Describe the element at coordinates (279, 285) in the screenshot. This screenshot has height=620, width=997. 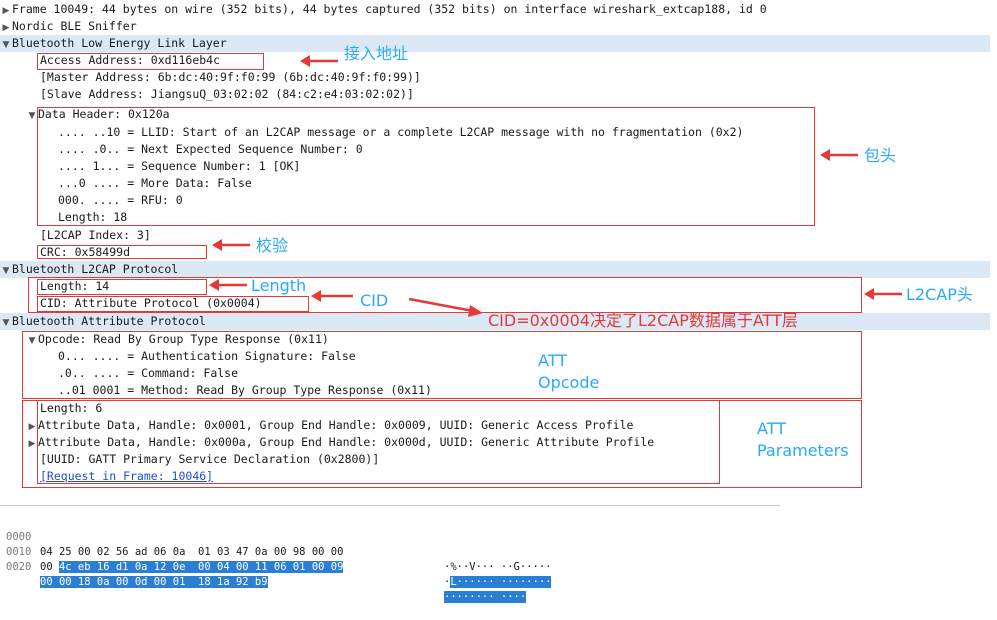
I see `annotation-length: Length` at that location.